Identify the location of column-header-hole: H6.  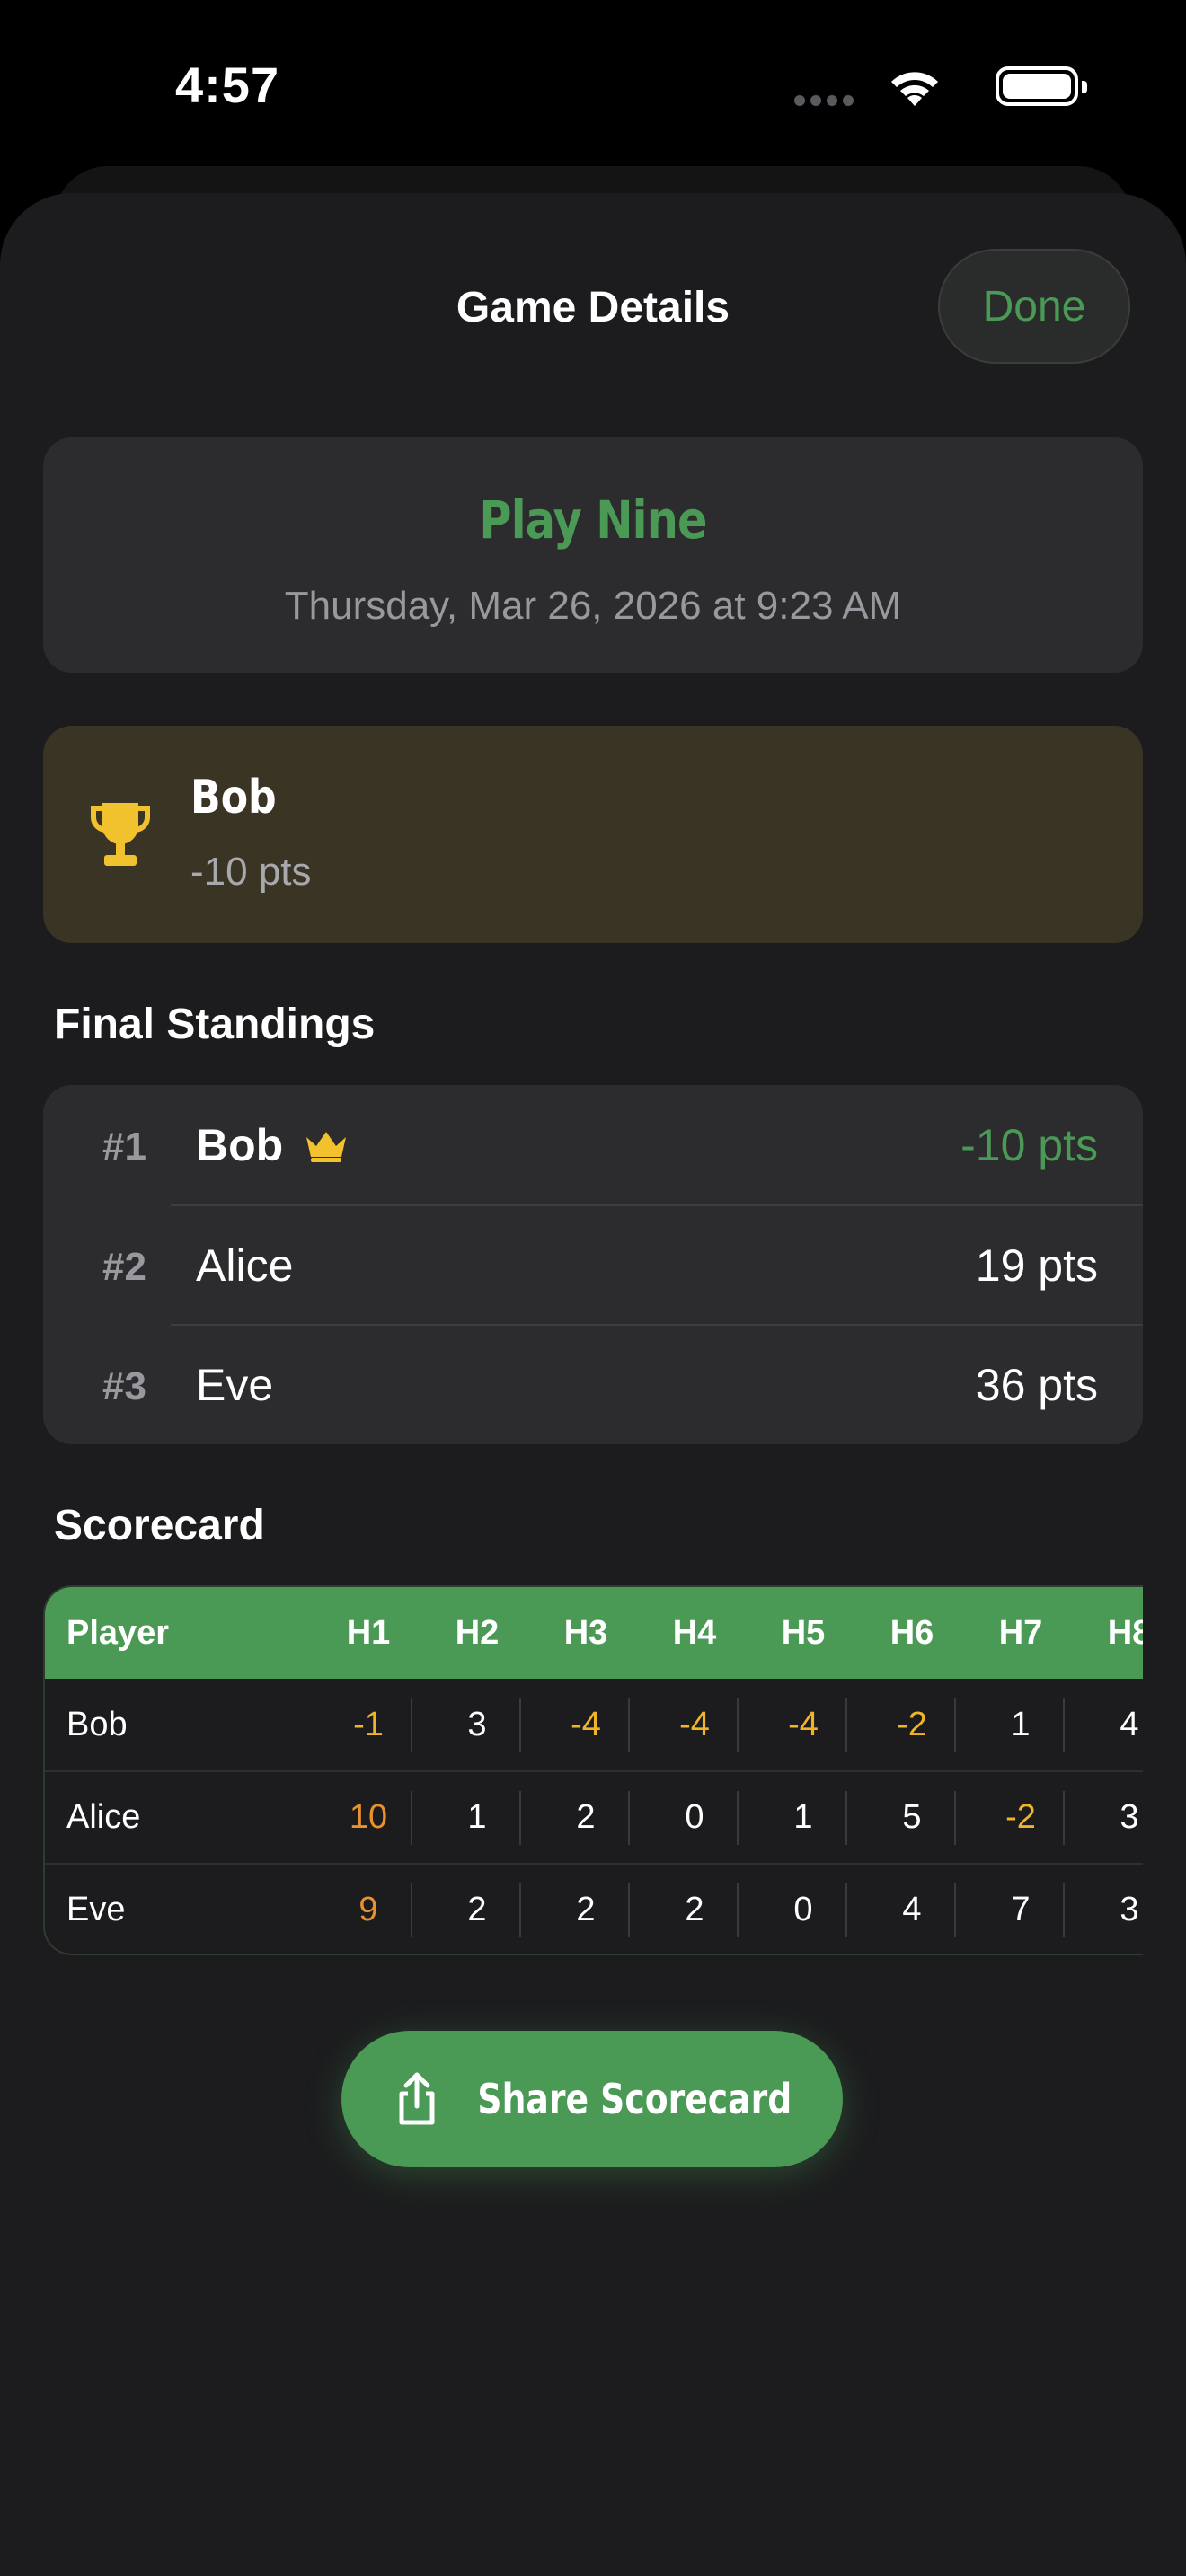
(912, 1633).